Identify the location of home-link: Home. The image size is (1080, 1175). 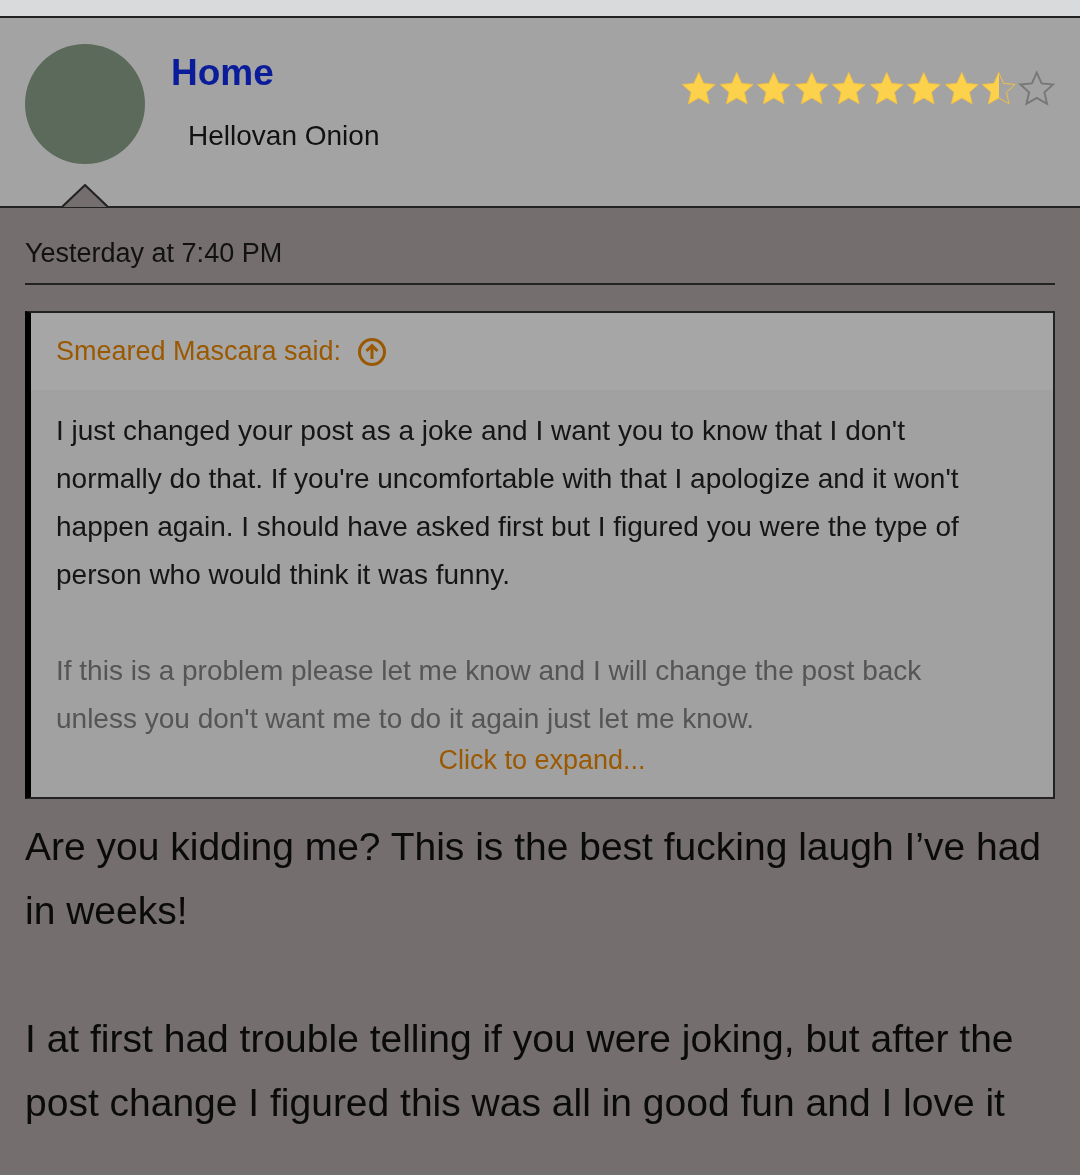
(275, 73).